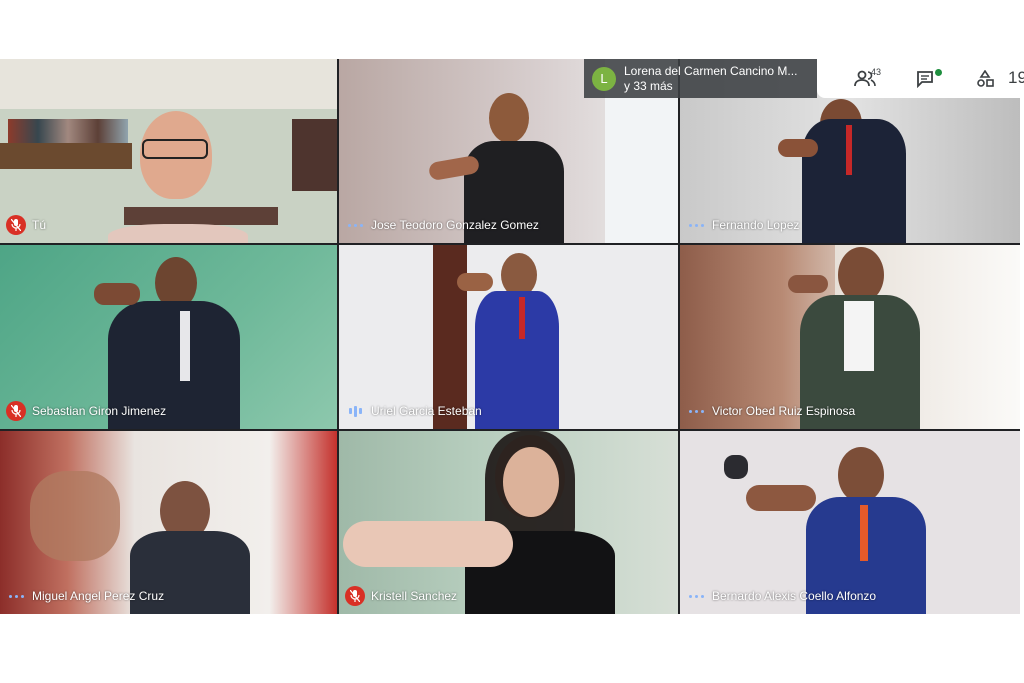 This screenshot has width=1024, height=683. I want to click on activities-button, so click(985, 78).